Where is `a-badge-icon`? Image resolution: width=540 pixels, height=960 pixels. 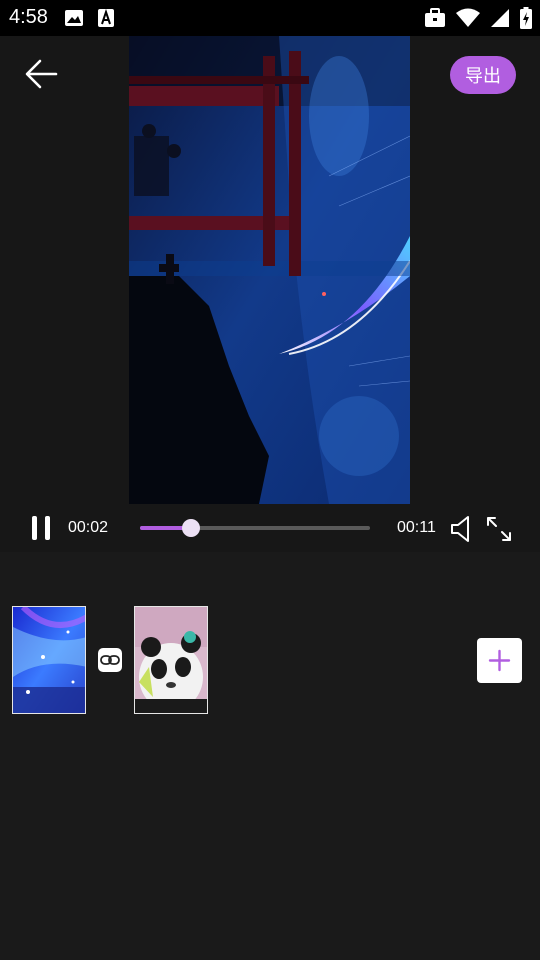
a-badge-icon is located at coordinates (106, 18).